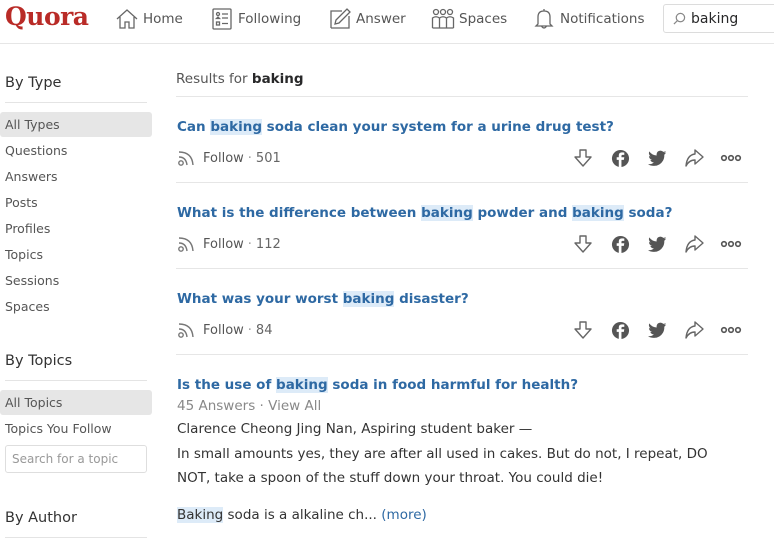 The height and width of the screenshot is (543, 774). I want to click on filter-answers: Answers, so click(76, 176).